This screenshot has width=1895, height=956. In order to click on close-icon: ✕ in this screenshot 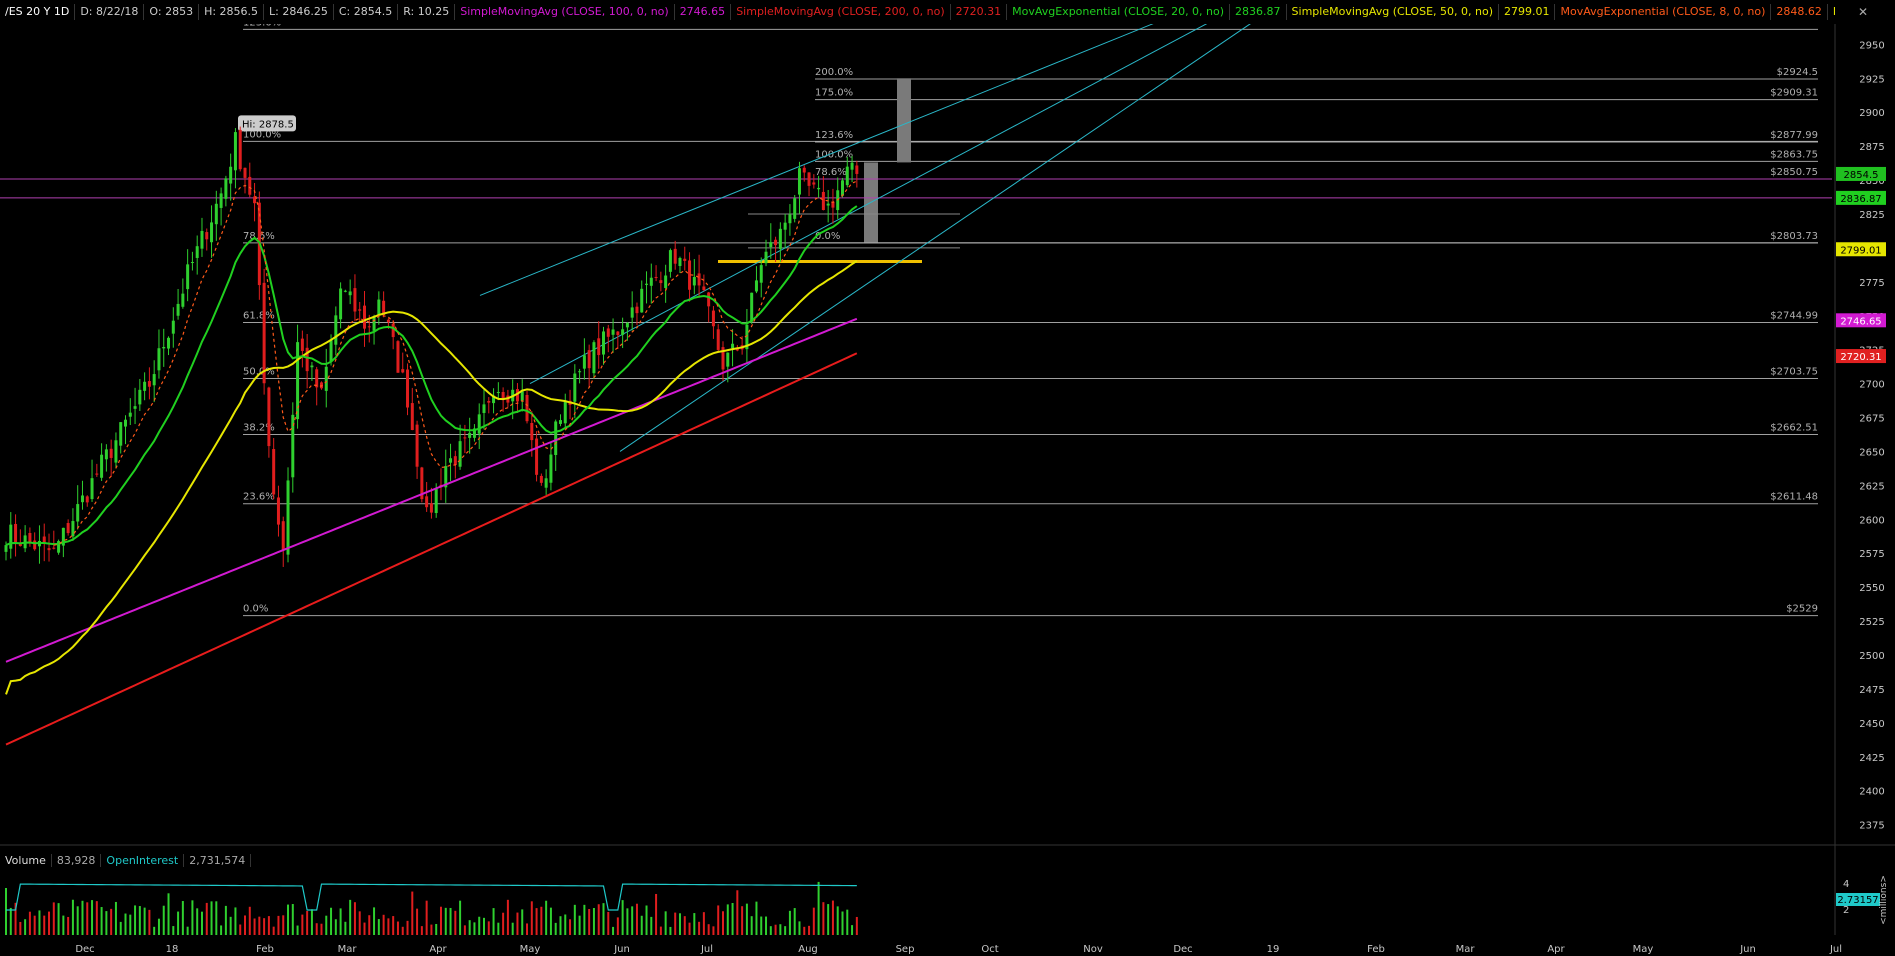, I will do `click(1863, 12)`.